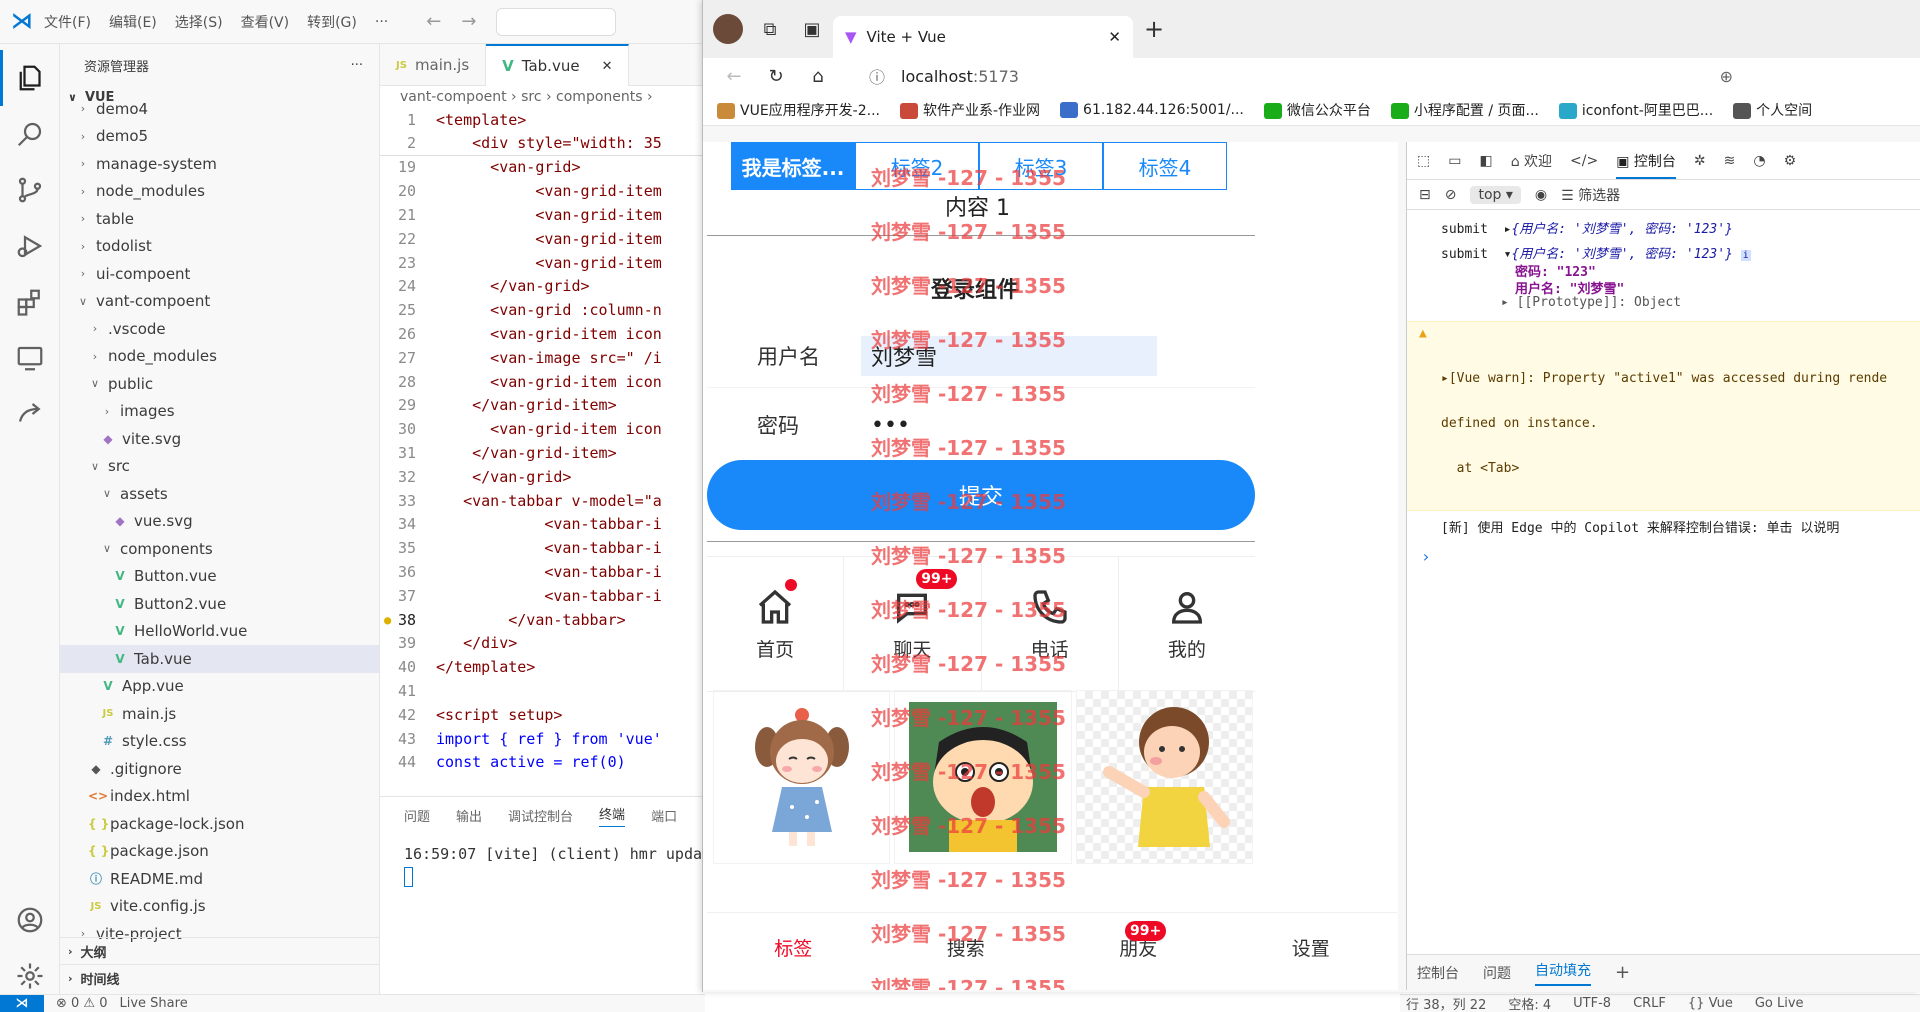  I want to click on drawer-tab-issues: 问题, so click(1497, 973).